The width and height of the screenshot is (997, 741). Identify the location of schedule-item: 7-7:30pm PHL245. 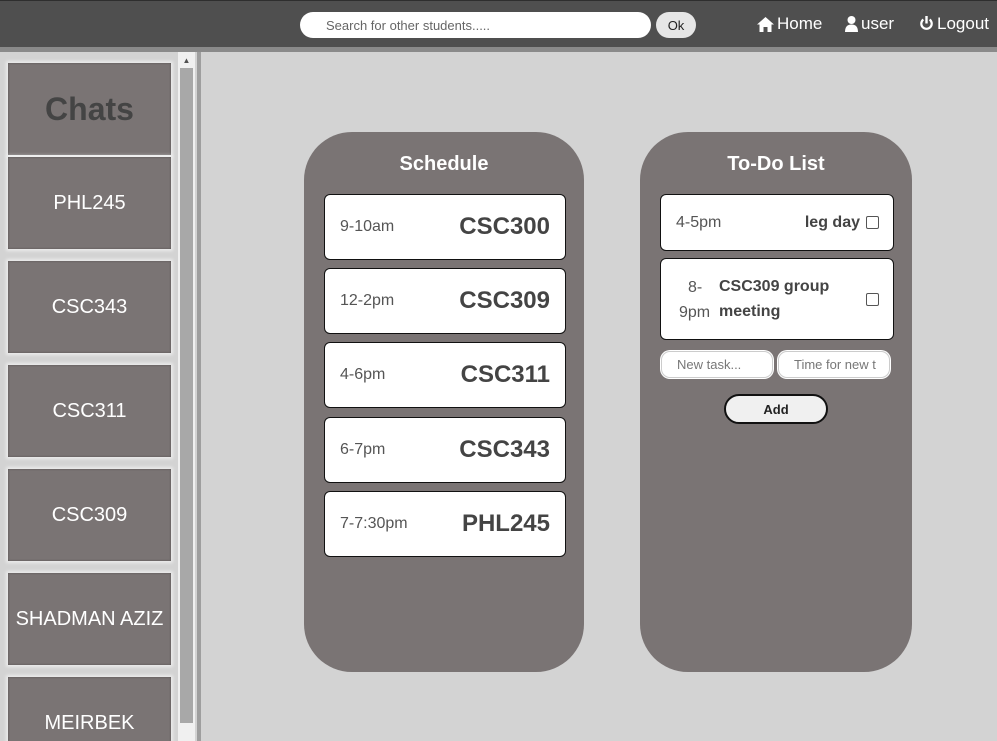
(445, 524).